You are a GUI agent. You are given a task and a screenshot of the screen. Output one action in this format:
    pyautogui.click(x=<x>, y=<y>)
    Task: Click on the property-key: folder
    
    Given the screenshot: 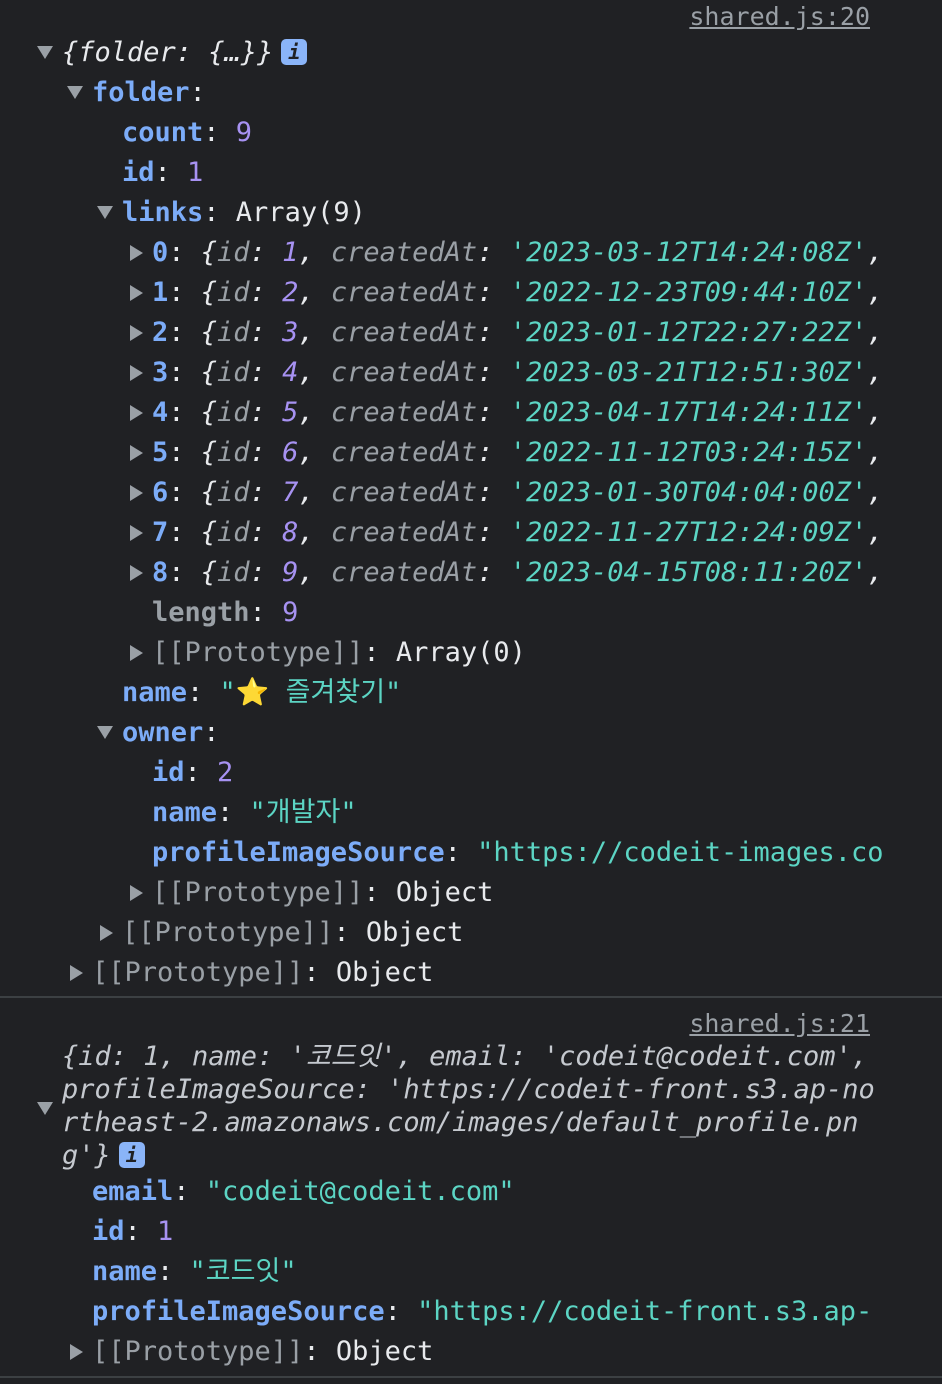 What is the action you would take?
    pyautogui.click(x=141, y=92)
    